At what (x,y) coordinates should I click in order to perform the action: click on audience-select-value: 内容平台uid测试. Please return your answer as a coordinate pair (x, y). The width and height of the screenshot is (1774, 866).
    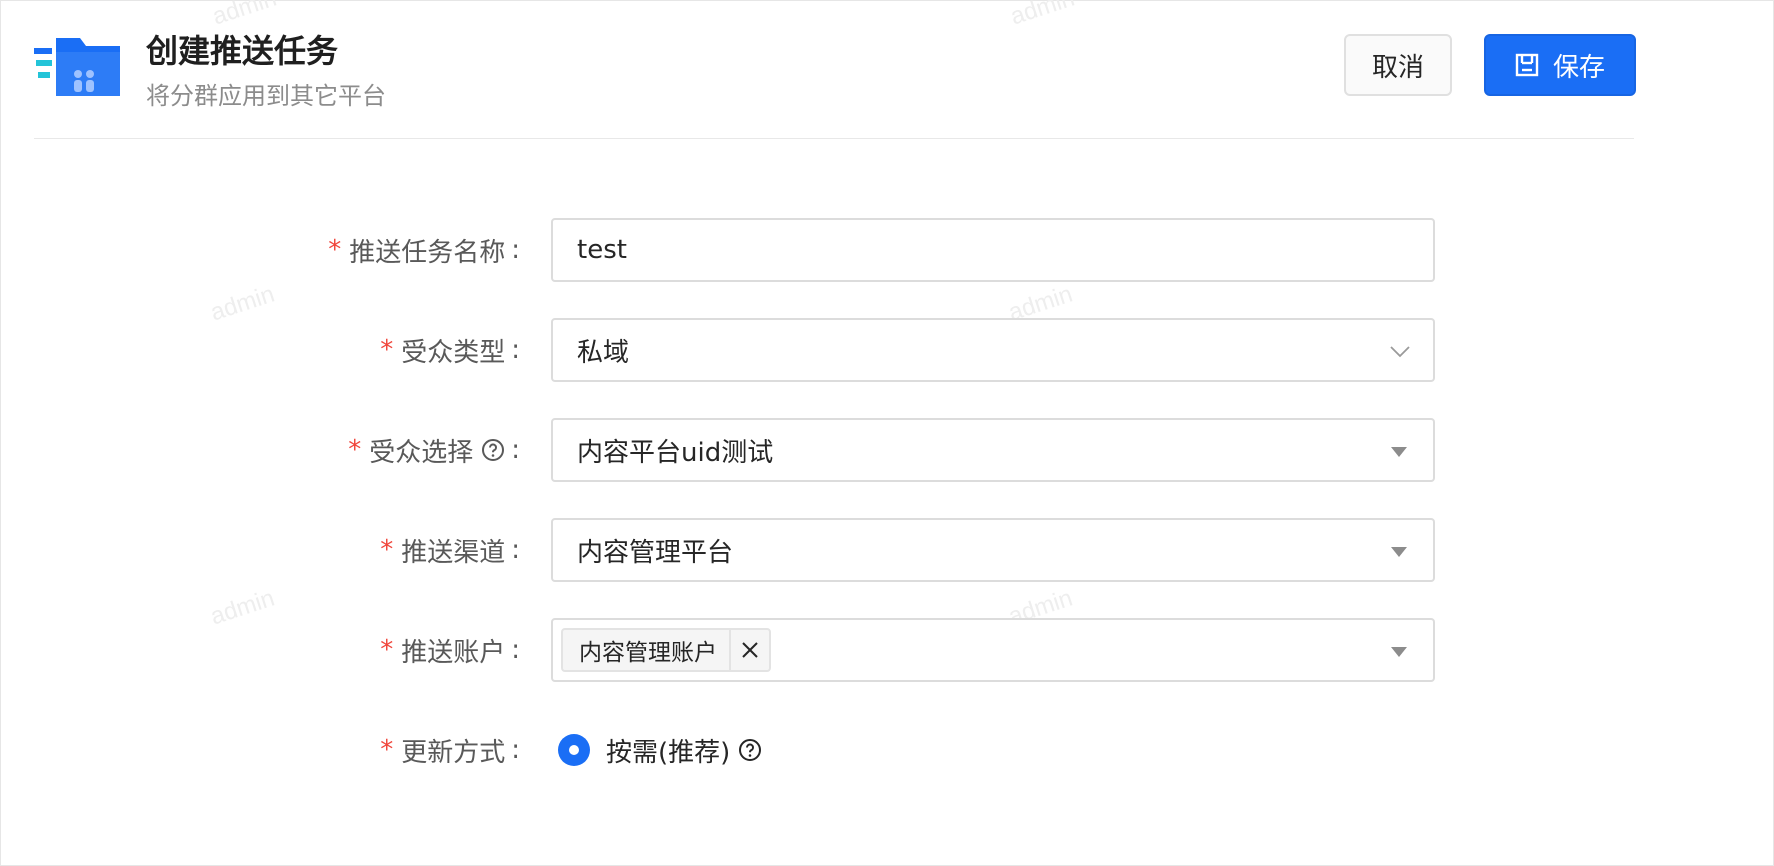
    Looking at the image, I should click on (675, 452).